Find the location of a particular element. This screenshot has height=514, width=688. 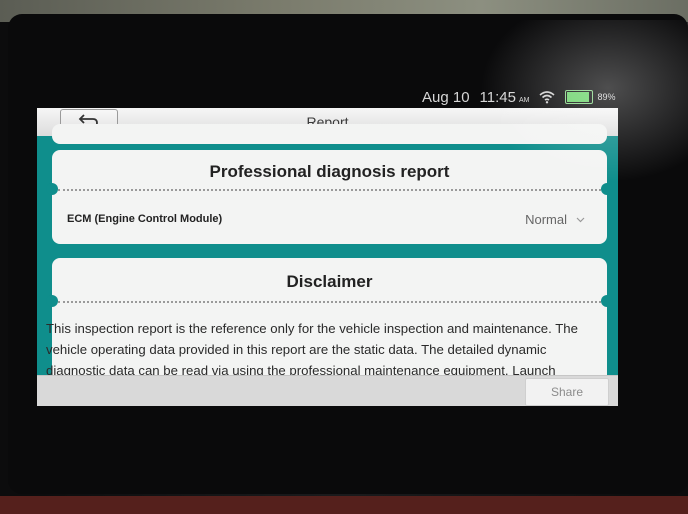

ecm-status-value: Normal is located at coordinates (546, 219).